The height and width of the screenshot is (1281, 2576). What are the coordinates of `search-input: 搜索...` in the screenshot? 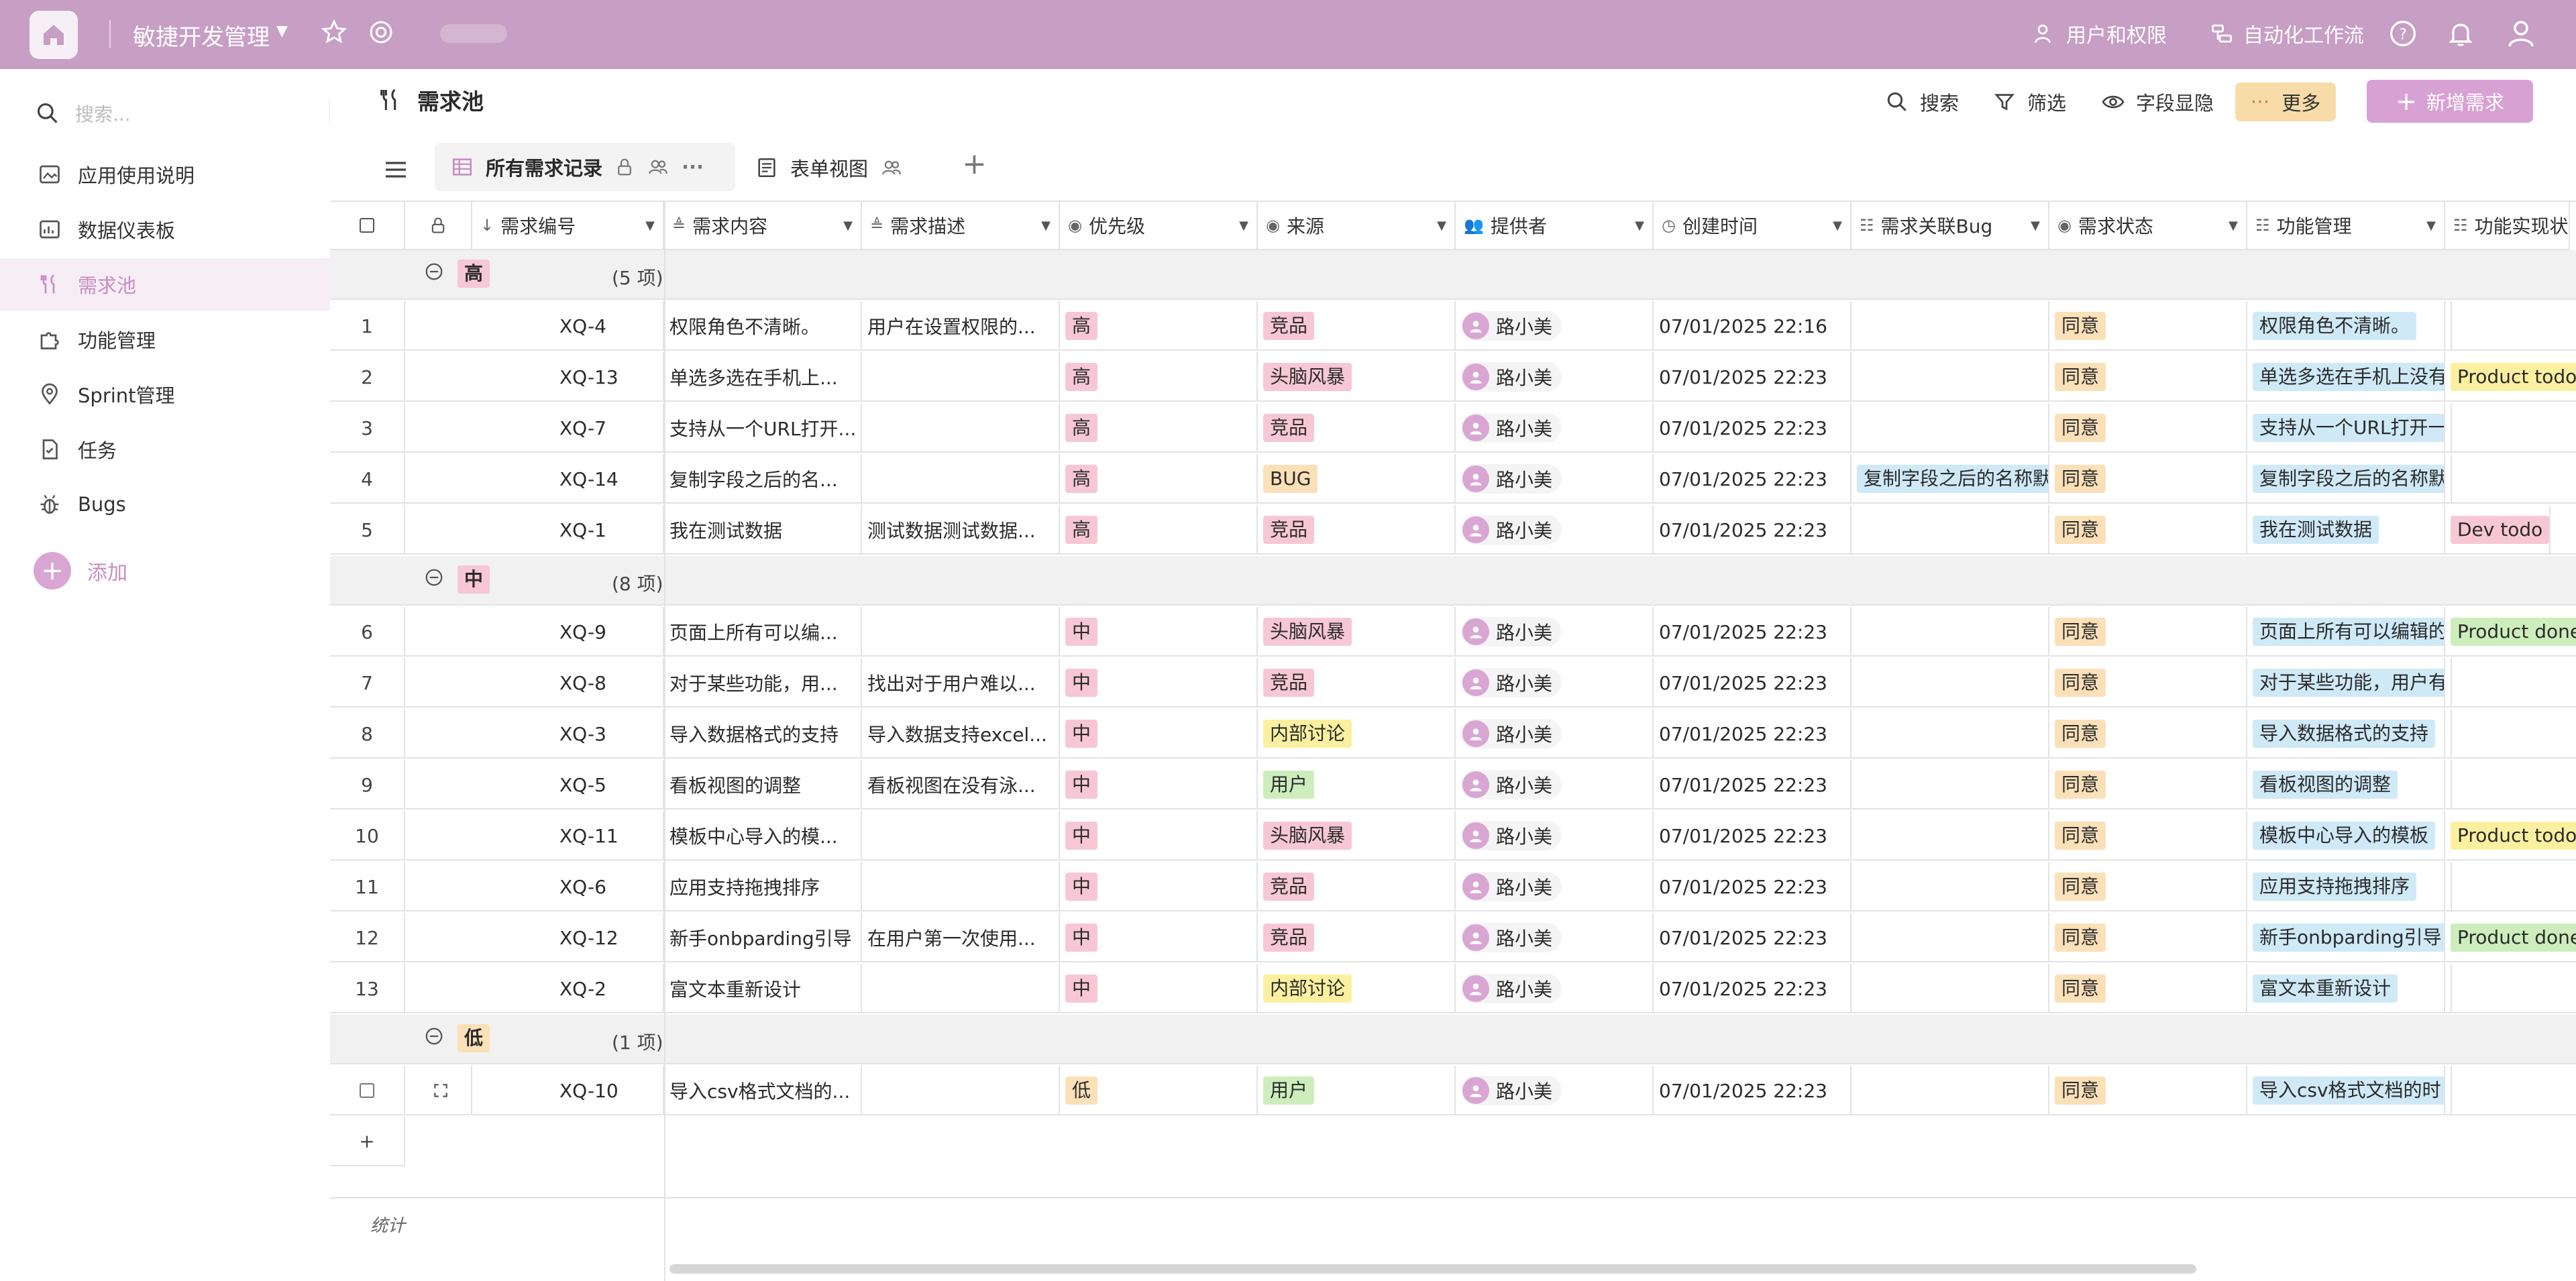 It's located at (103, 113).